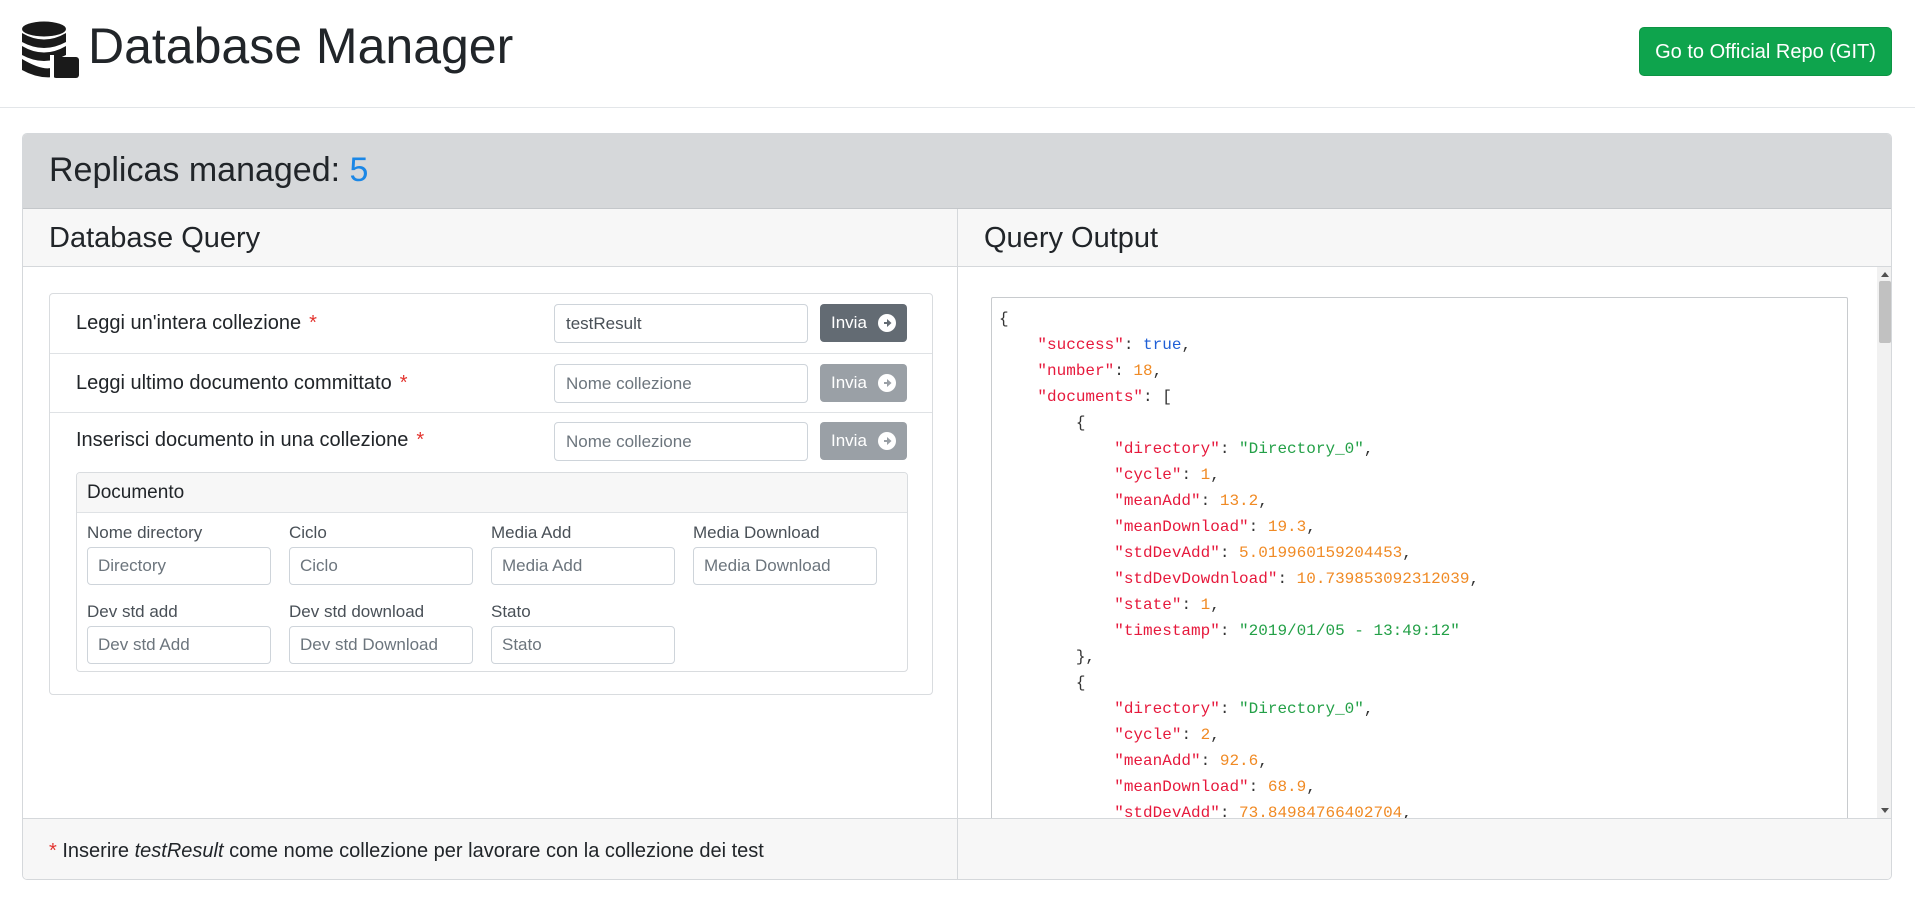 Image resolution: width=1915 pixels, height=918 pixels. Describe the element at coordinates (957, 171) in the screenshot. I see `card-header: Replicas managed: 5` at that location.